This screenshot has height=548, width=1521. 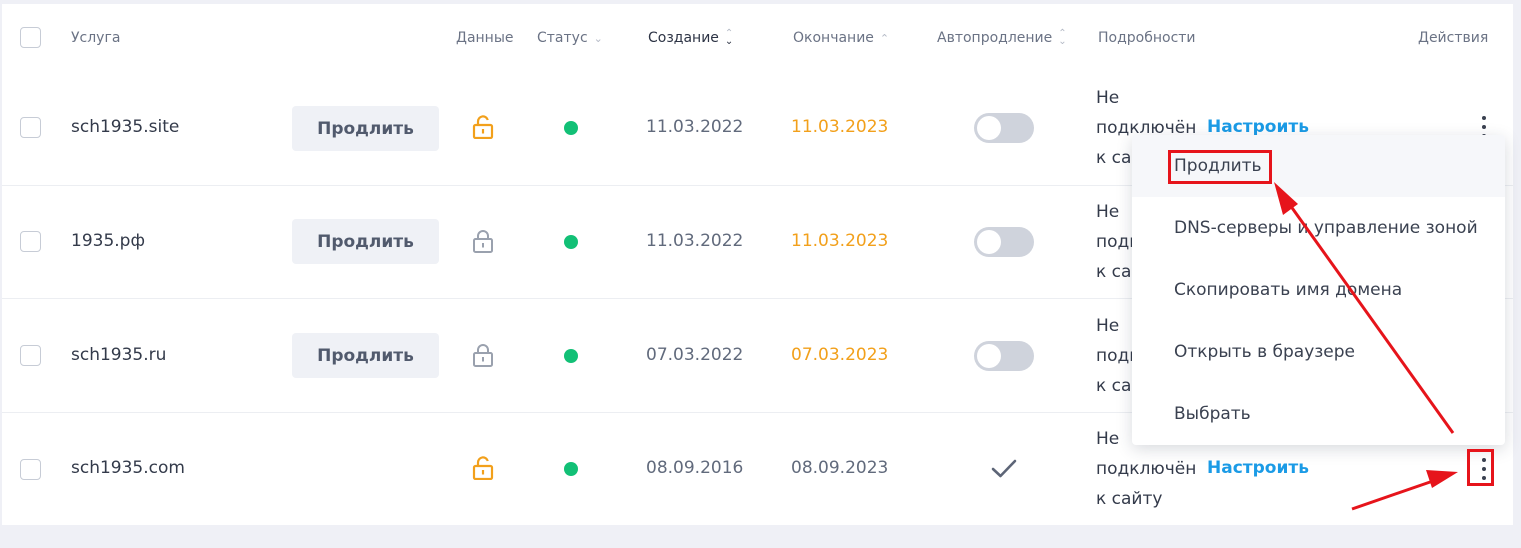 What do you see at coordinates (95, 38) in the screenshot?
I see `column-header-service: Услуга` at bounding box center [95, 38].